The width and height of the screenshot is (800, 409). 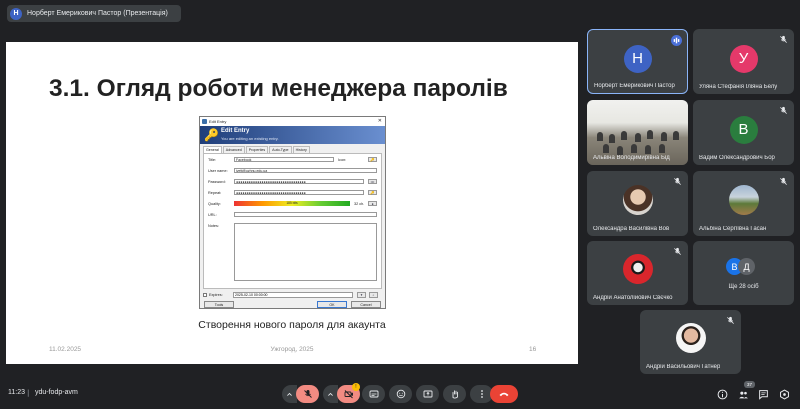 I want to click on activities-icon, so click(x=784, y=394).